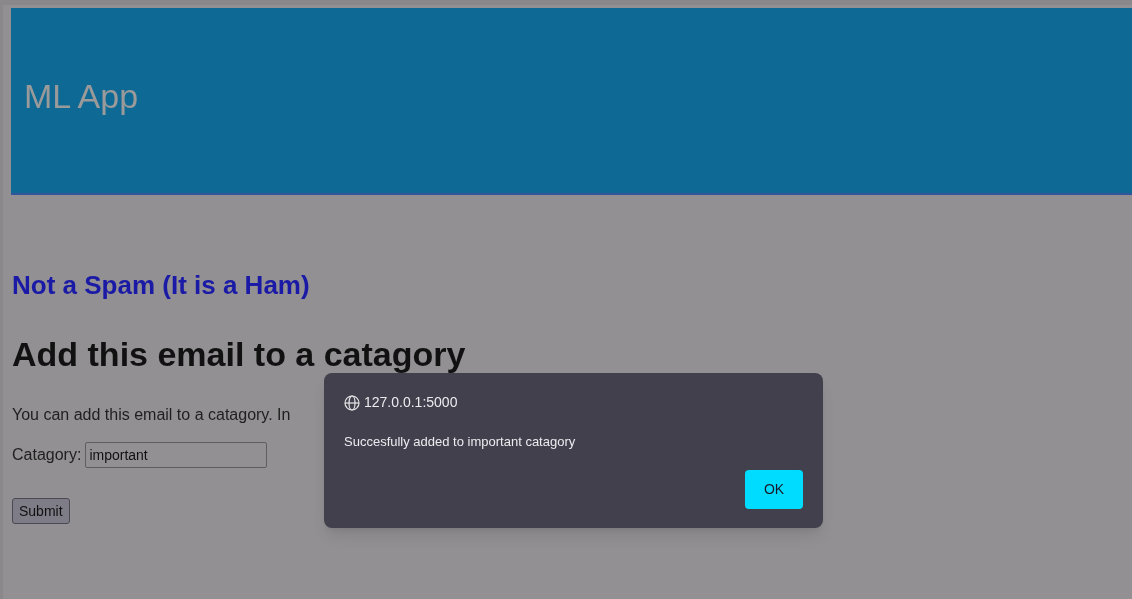 Image resolution: width=1132 pixels, height=599 pixels. Describe the element at coordinates (47, 455) in the screenshot. I see `field-label: Catagory:` at that location.